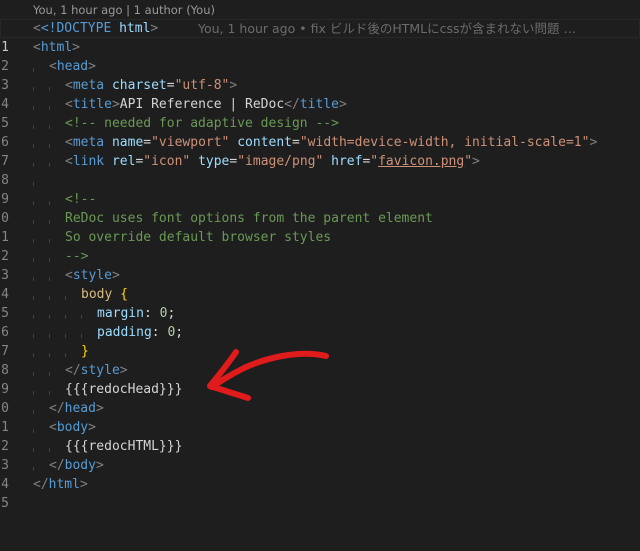  I want to click on attr-value: "icon", so click(167, 161).